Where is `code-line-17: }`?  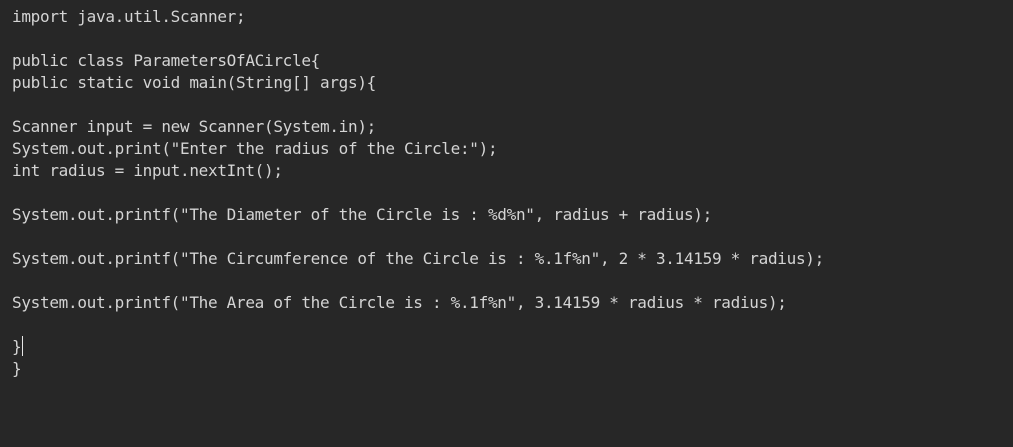 code-line-17: } is located at coordinates (17, 368).